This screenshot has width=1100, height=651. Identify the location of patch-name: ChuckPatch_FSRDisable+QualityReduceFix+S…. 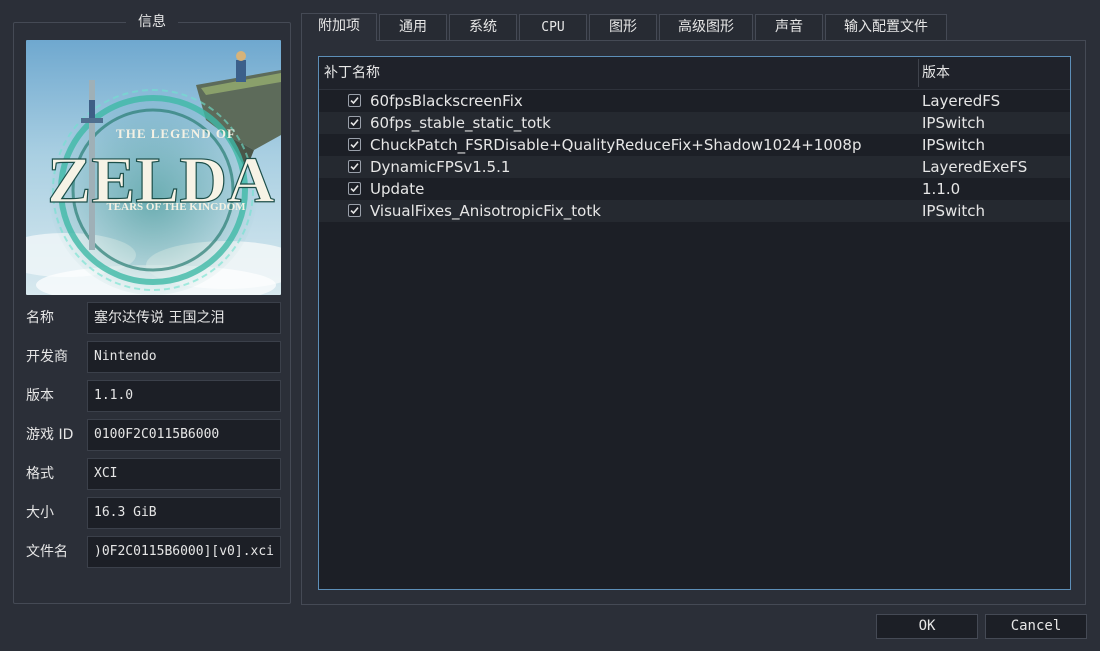
(616, 145).